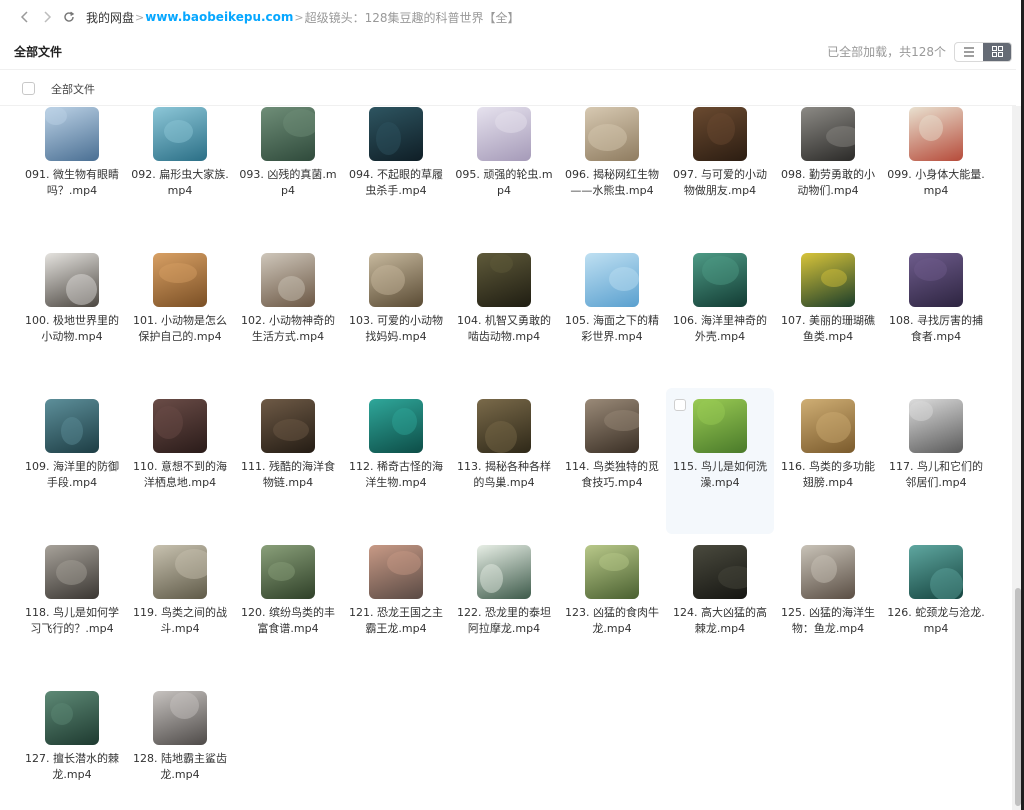 The height and width of the screenshot is (810, 1024). What do you see at coordinates (936, 474) in the screenshot?
I see `file-name: 117. 鸟儿和它们的邻居们.mp4` at bounding box center [936, 474].